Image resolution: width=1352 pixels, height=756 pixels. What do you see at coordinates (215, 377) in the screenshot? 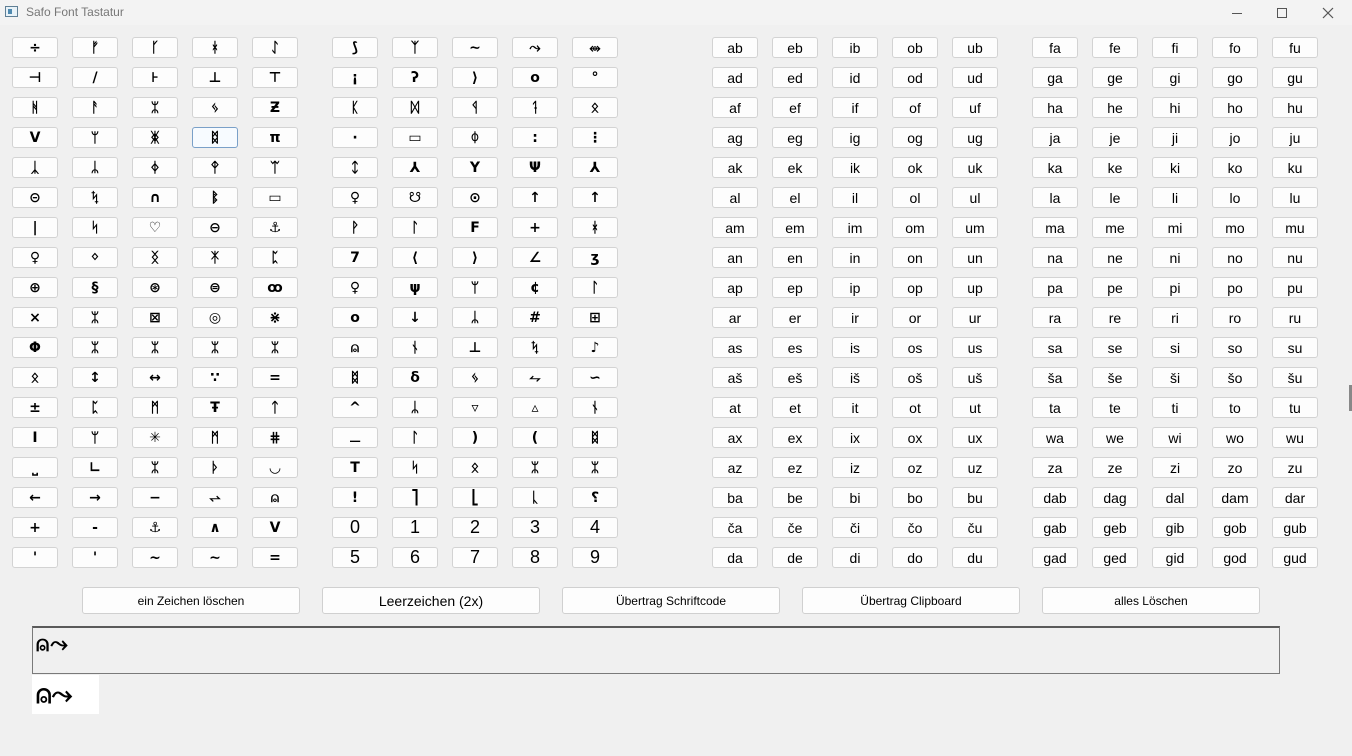
I see `symbol-key: ∵` at bounding box center [215, 377].